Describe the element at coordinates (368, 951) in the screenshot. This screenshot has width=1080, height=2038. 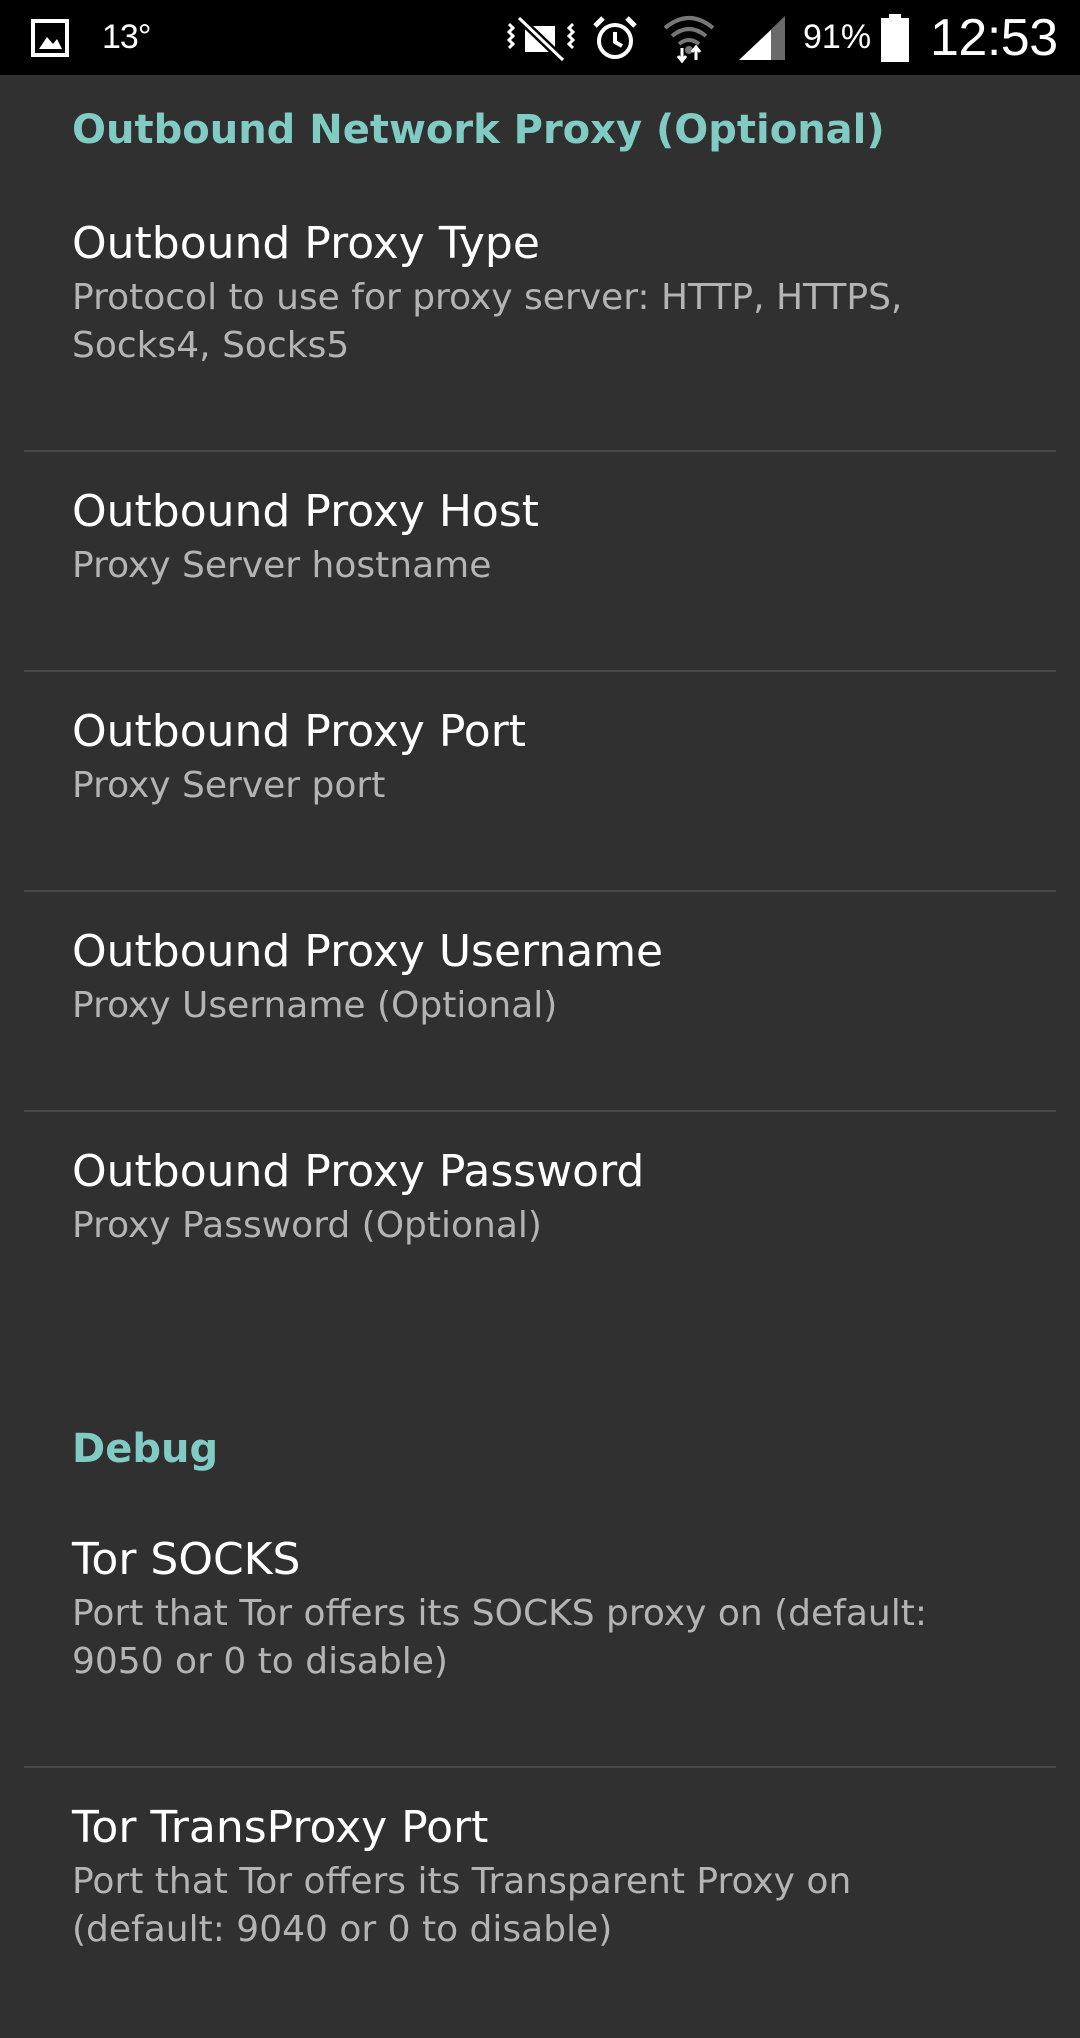
I see `pref-title: Outbound Proxy Username` at that location.